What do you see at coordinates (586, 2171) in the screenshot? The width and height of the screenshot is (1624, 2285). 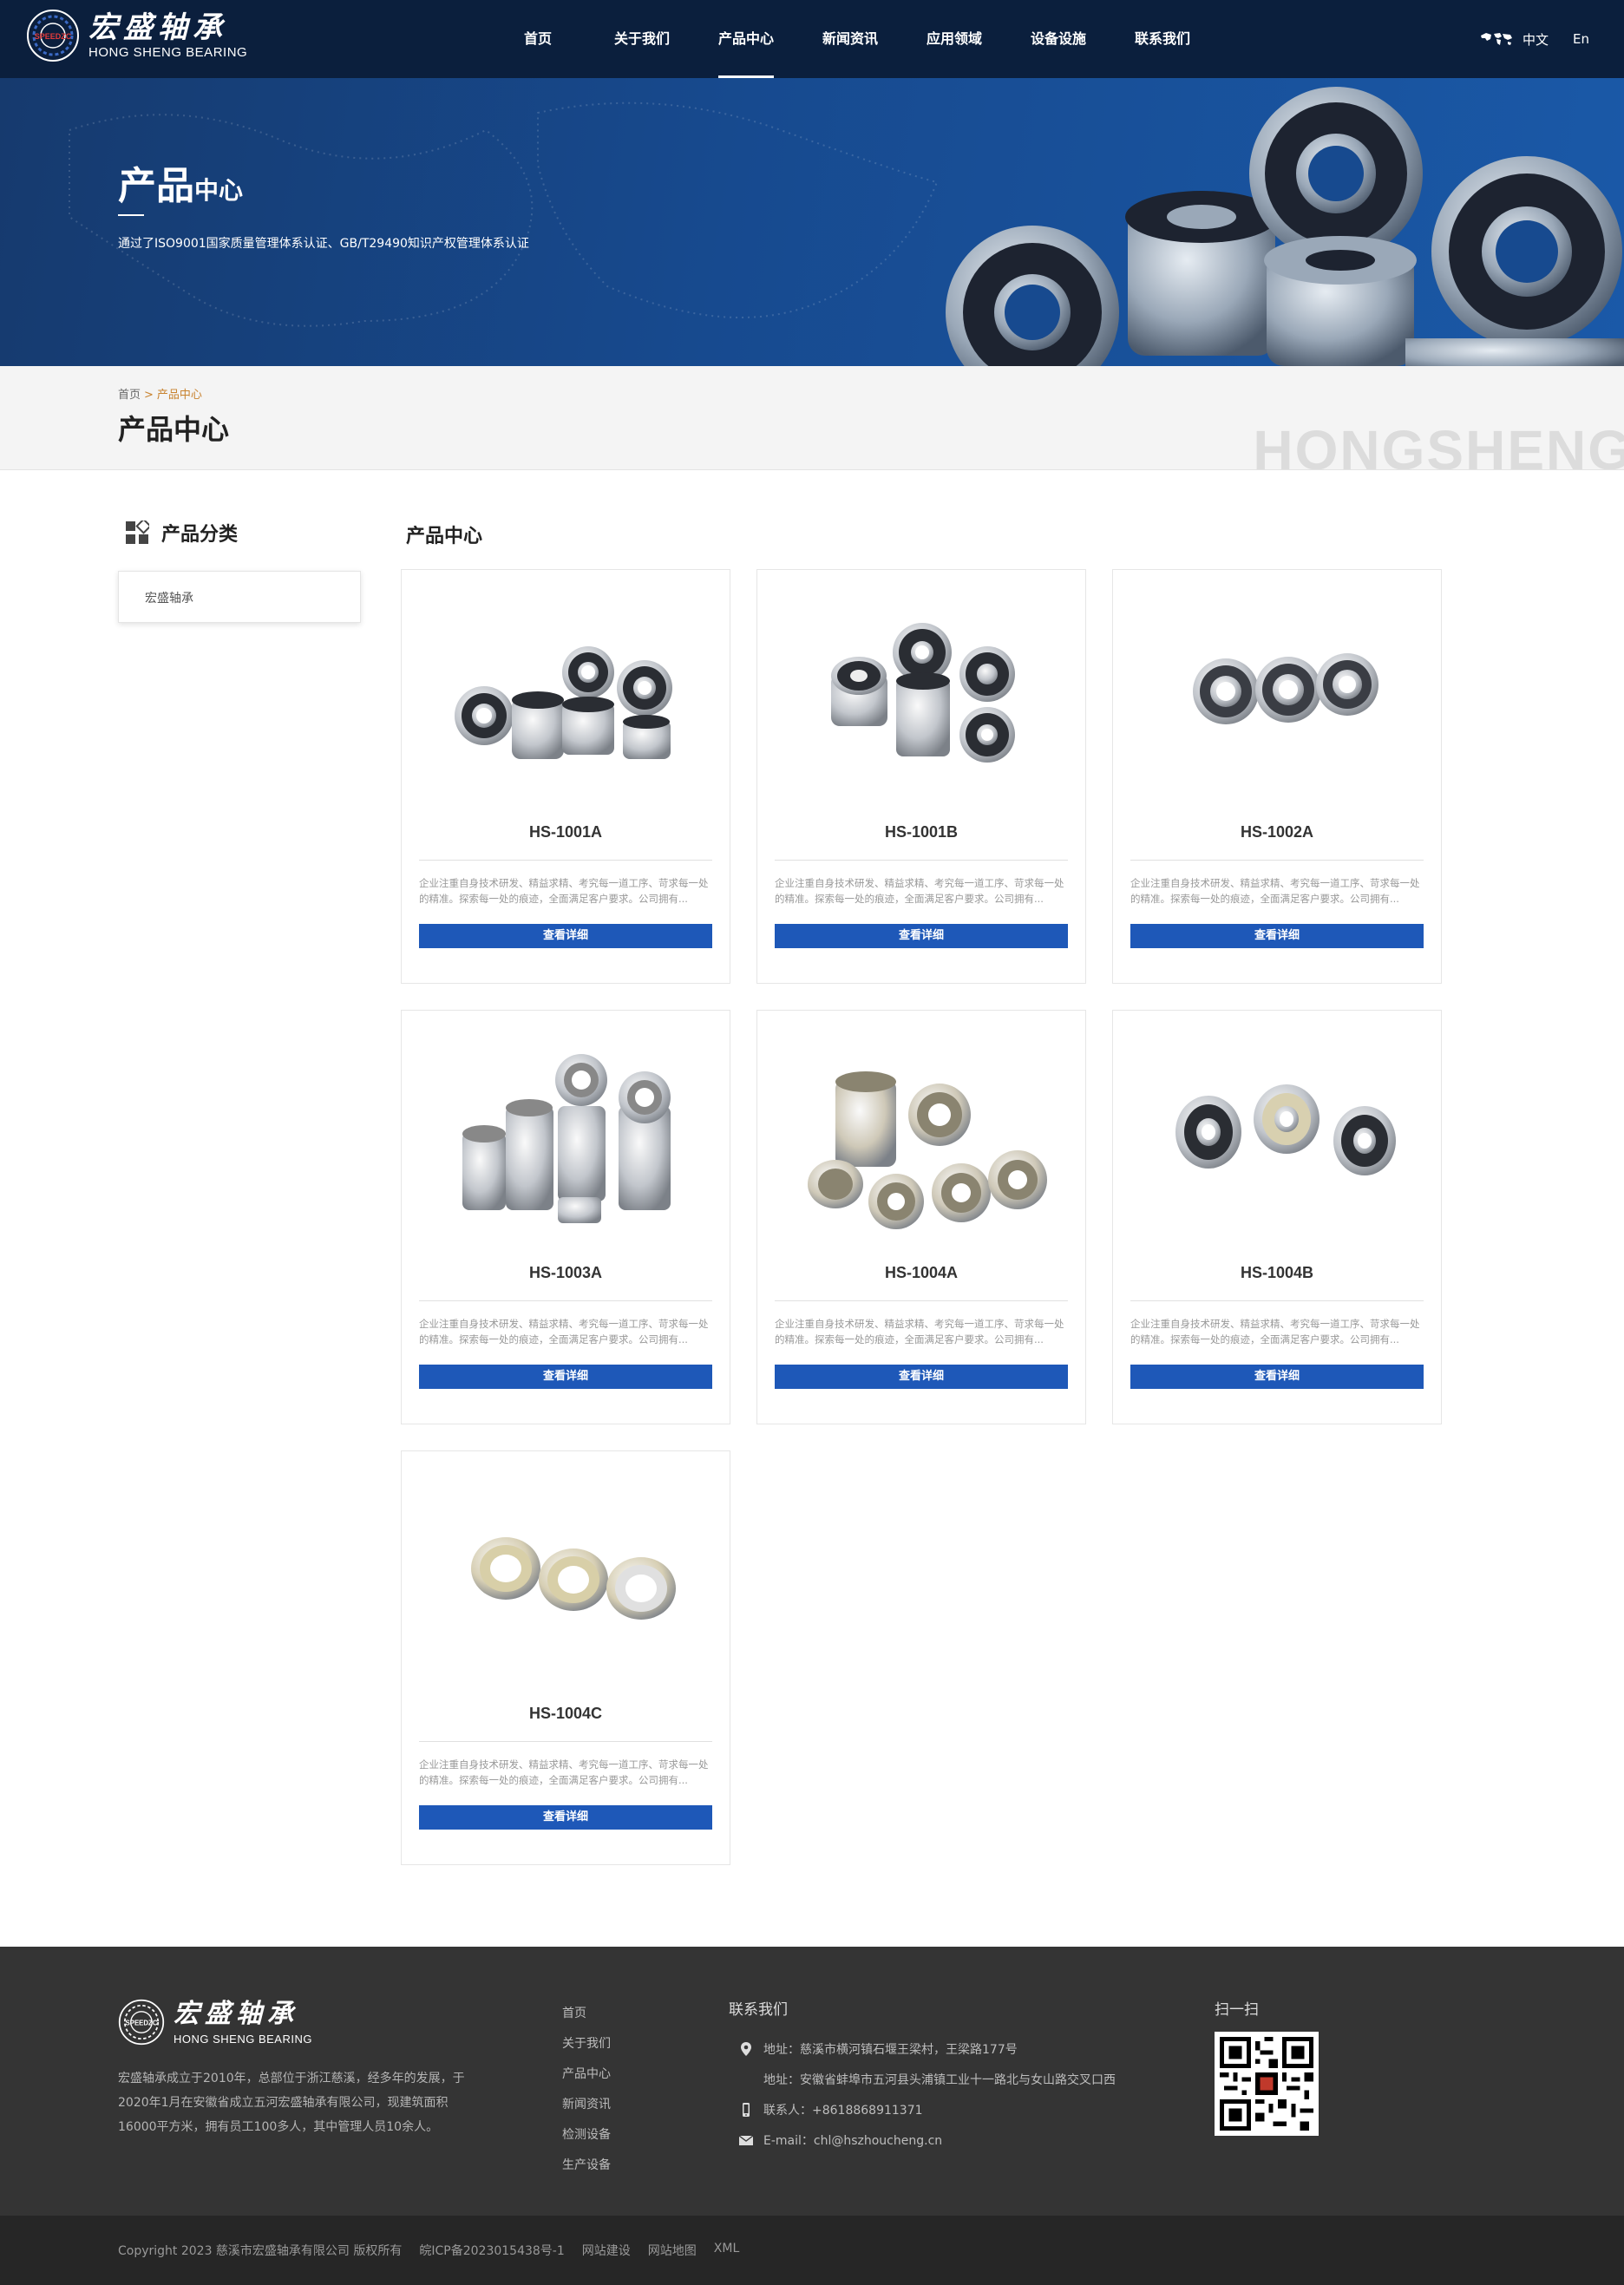 I see `footer-link-production: 生产设备` at bounding box center [586, 2171].